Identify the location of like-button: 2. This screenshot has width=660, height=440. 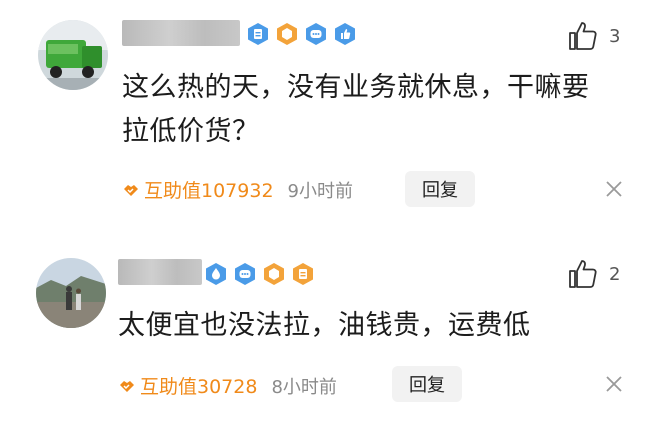
(593, 274).